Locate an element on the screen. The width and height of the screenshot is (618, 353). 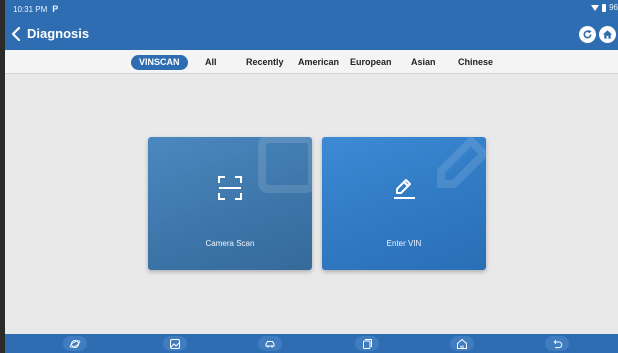
tab-vinscan: VINSCAN is located at coordinates (159, 62).